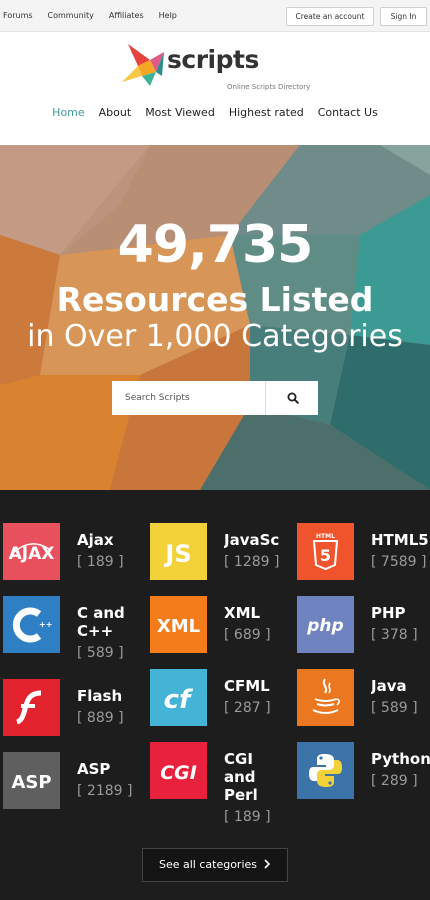 The image size is (430, 900). Describe the element at coordinates (95, 540) in the screenshot. I see `category-name: Ajax` at that location.